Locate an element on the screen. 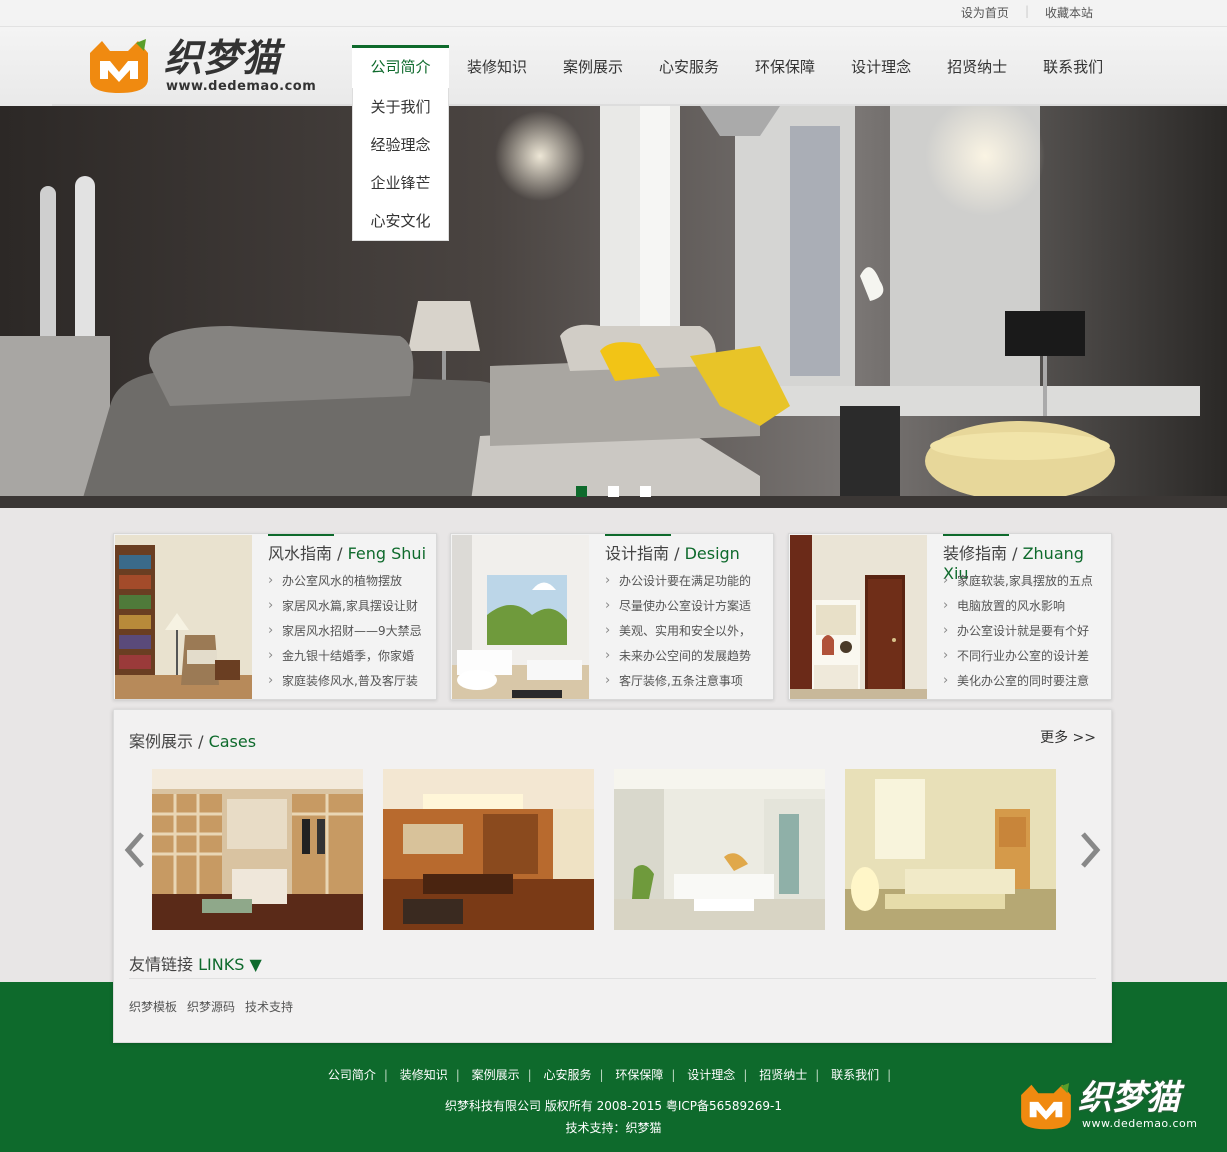 The width and height of the screenshot is (1227, 1152). office-photo is located at coordinates (488, 849).